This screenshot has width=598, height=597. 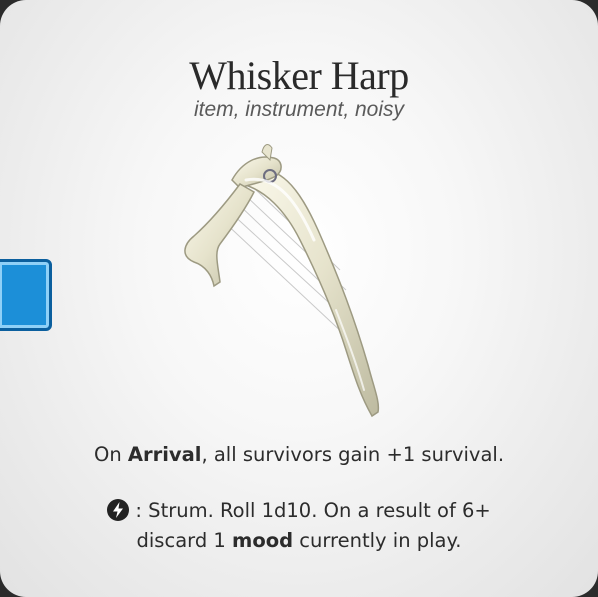 What do you see at coordinates (310, 510) in the screenshot?
I see `rule-strum-line1: : Strum. Roll 1d10. On a result of 6+` at bounding box center [310, 510].